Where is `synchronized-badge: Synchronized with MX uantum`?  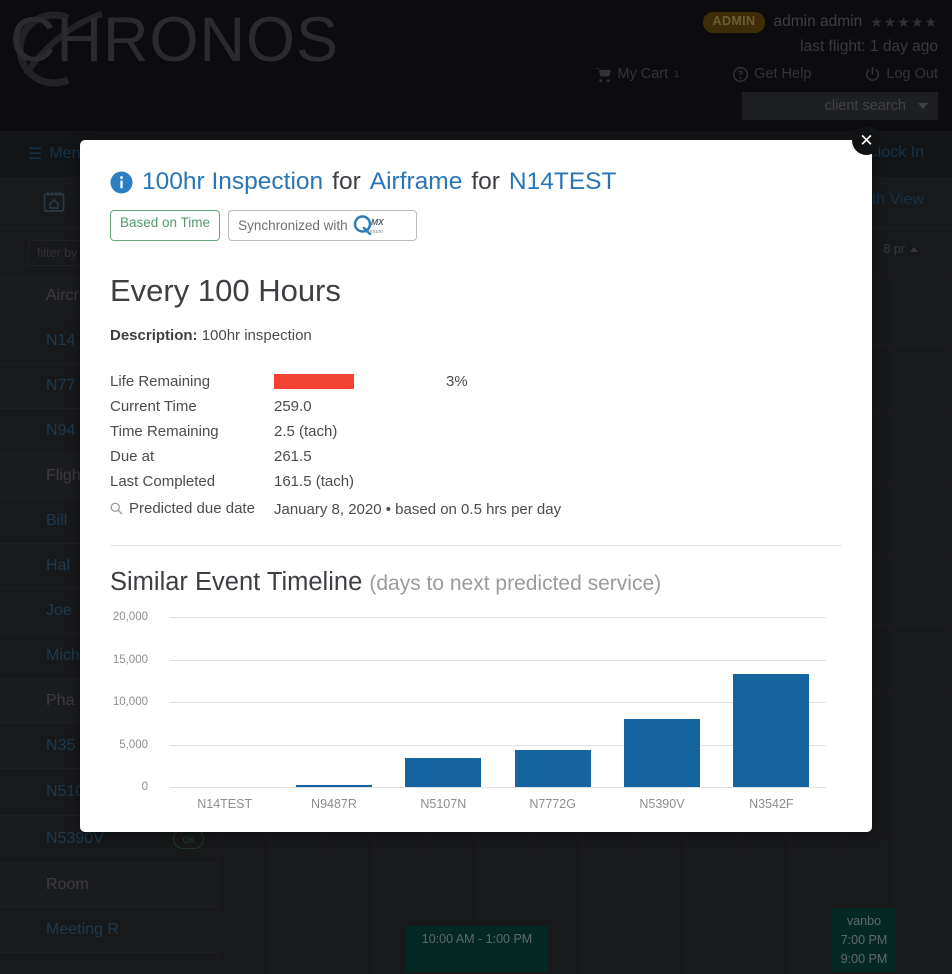
synchronized-badge: Synchronized with MX uantum is located at coordinates (322, 225).